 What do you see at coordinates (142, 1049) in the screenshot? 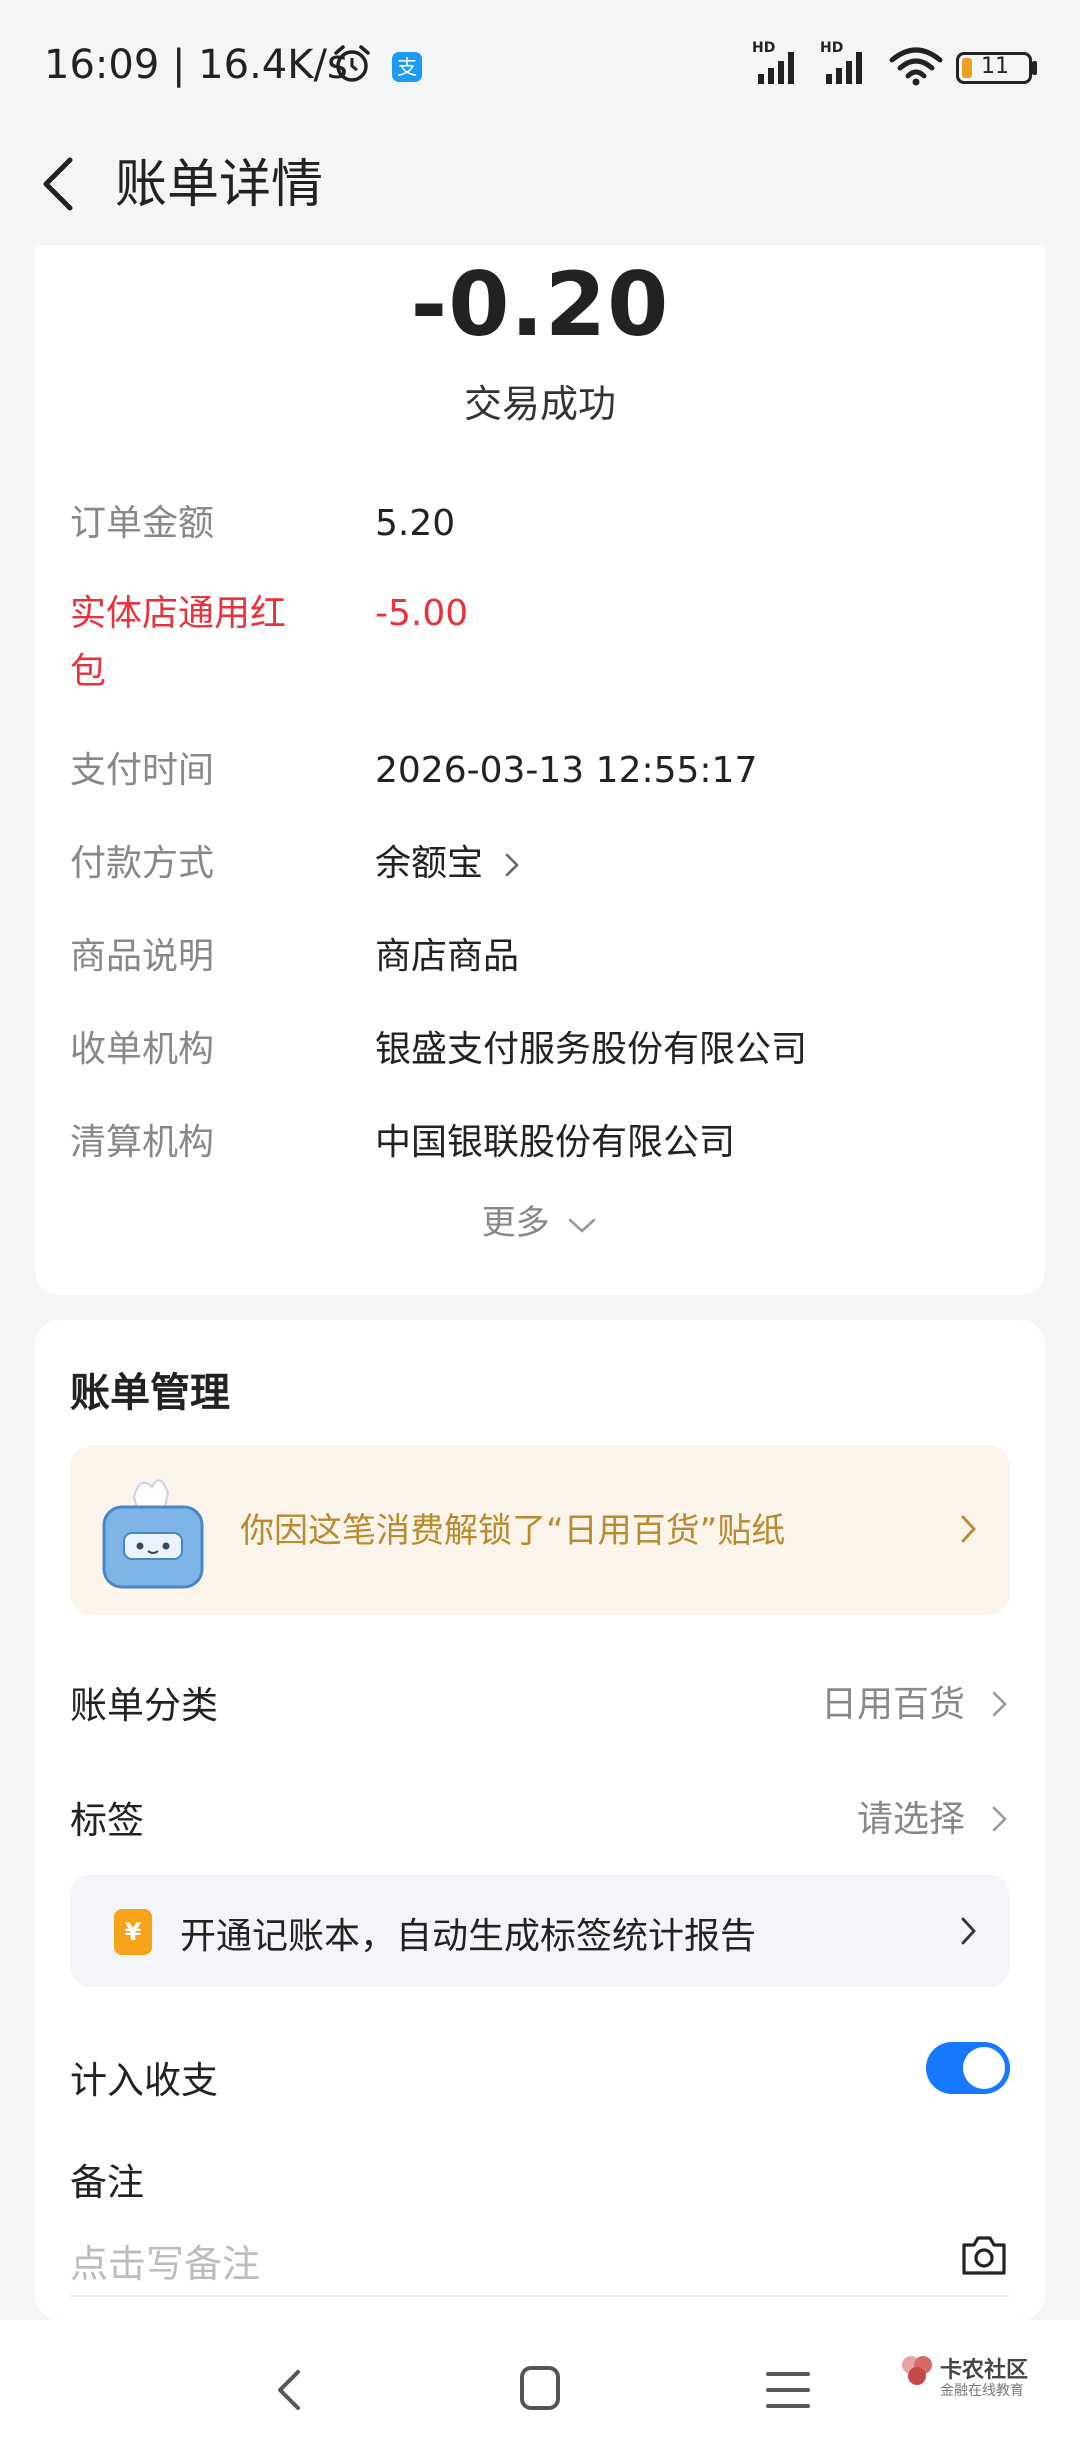
I see `detail-label: 收单机构` at bounding box center [142, 1049].